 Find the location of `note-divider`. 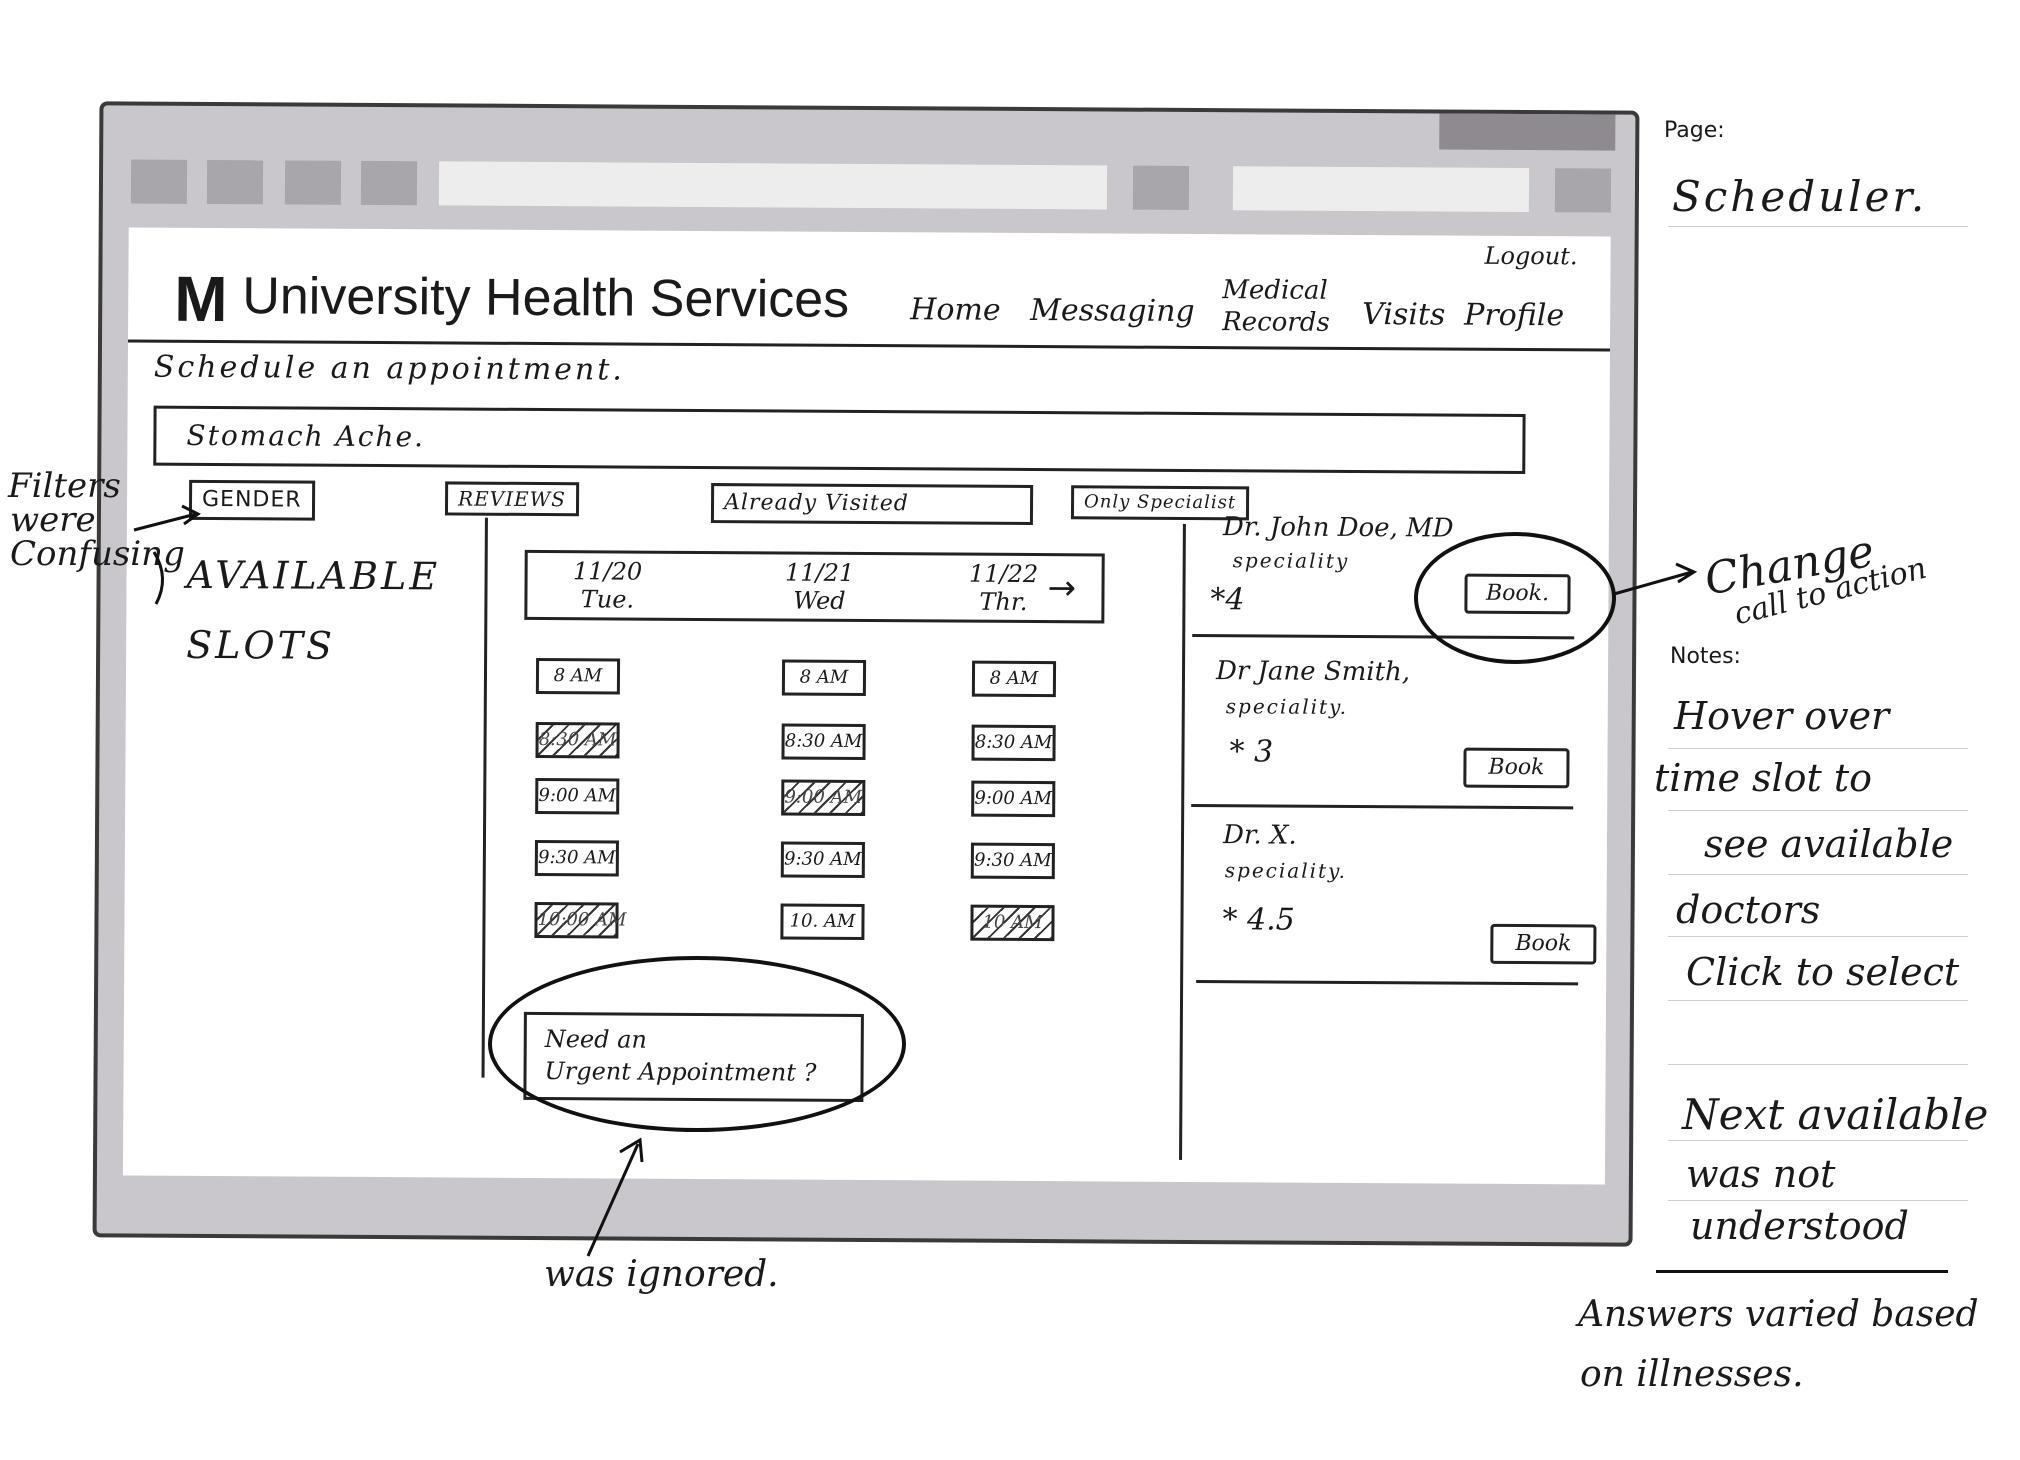

note-divider is located at coordinates (1802, 1271).